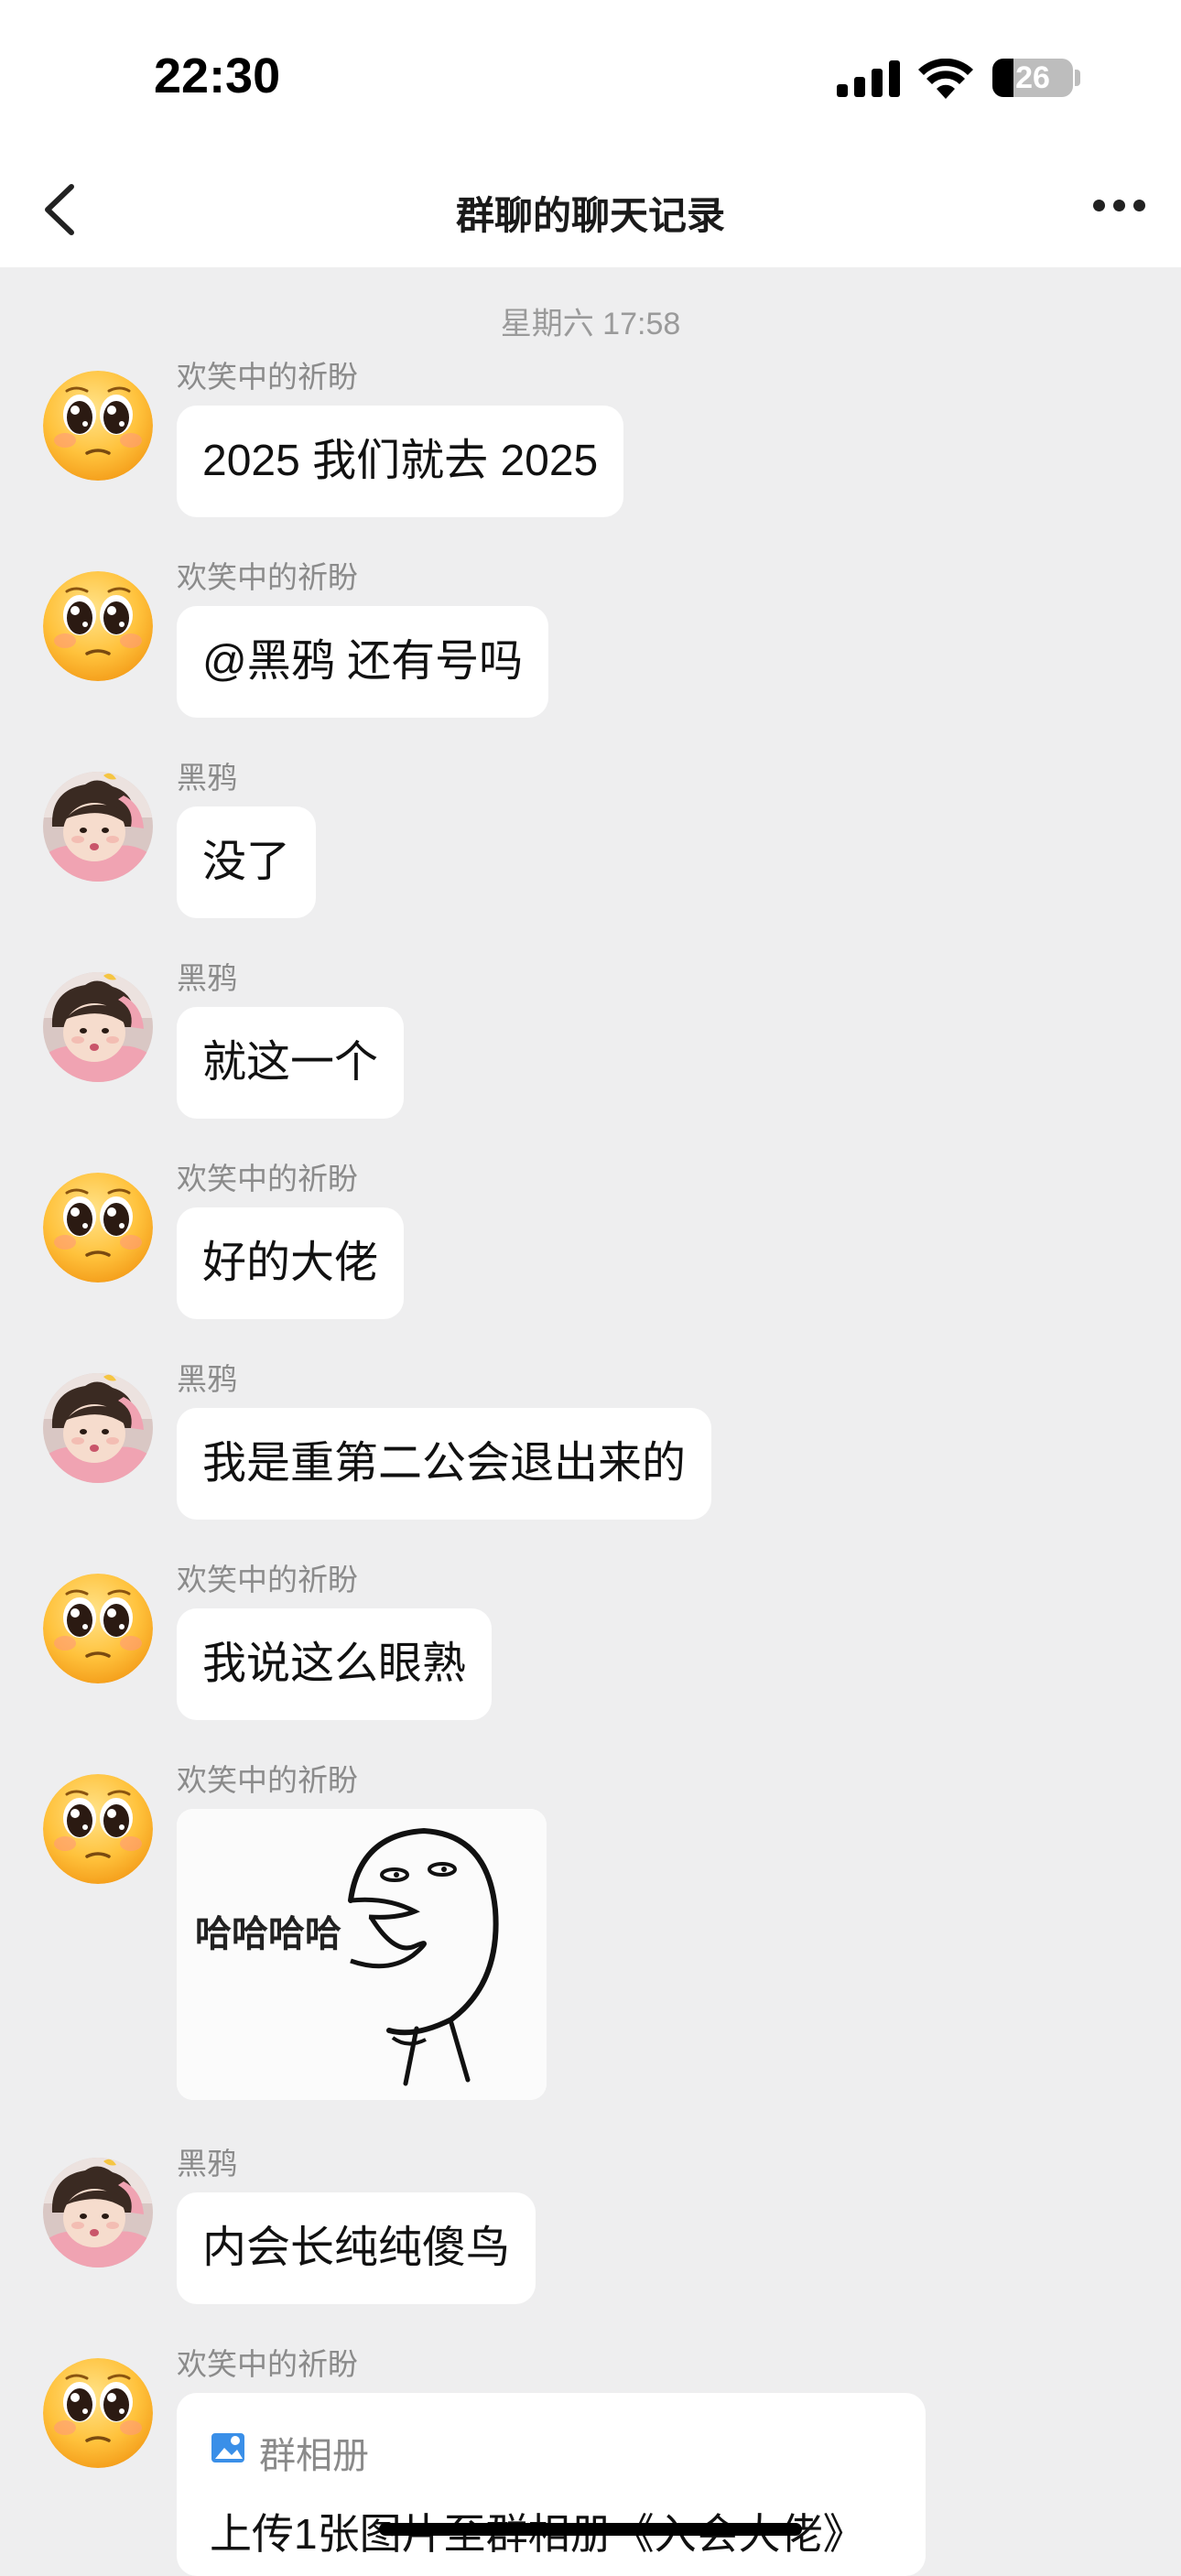 This screenshot has width=1181, height=2576. What do you see at coordinates (335, 1664) in the screenshot?
I see `message-bubble: 我说这么眼熟` at bounding box center [335, 1664].